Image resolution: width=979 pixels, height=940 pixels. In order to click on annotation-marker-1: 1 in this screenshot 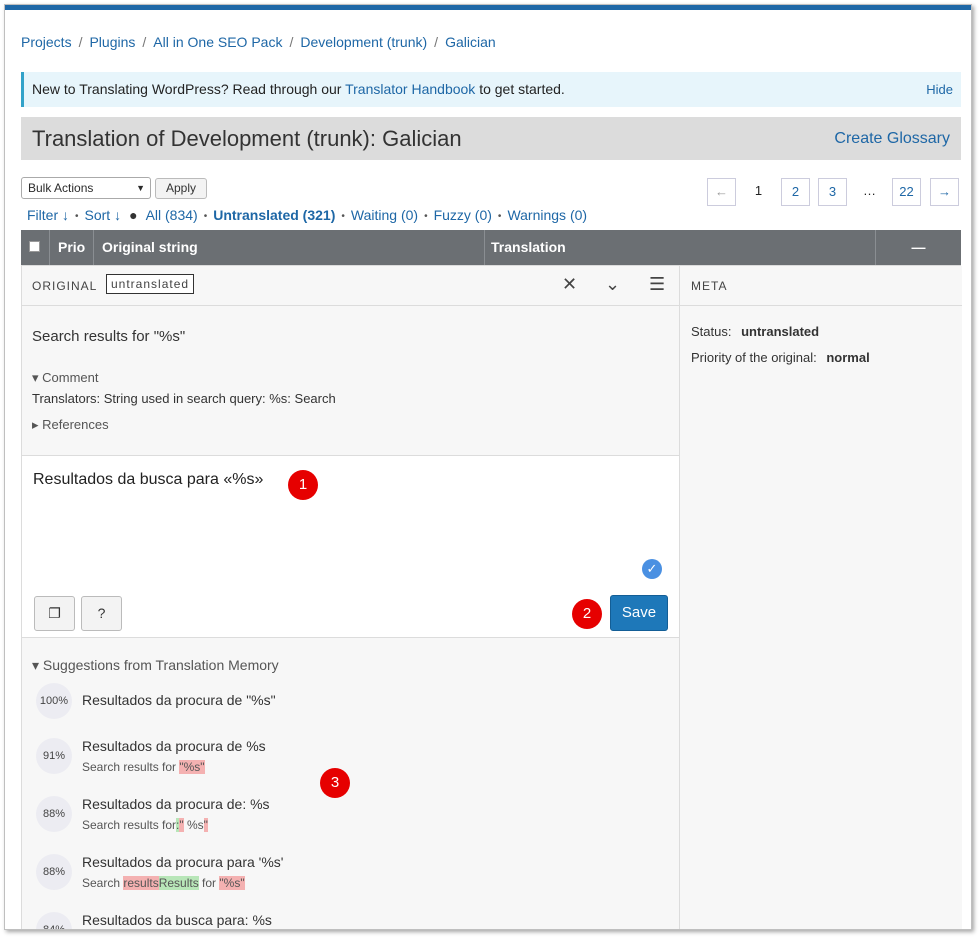, I will do `click(303, 485)`.